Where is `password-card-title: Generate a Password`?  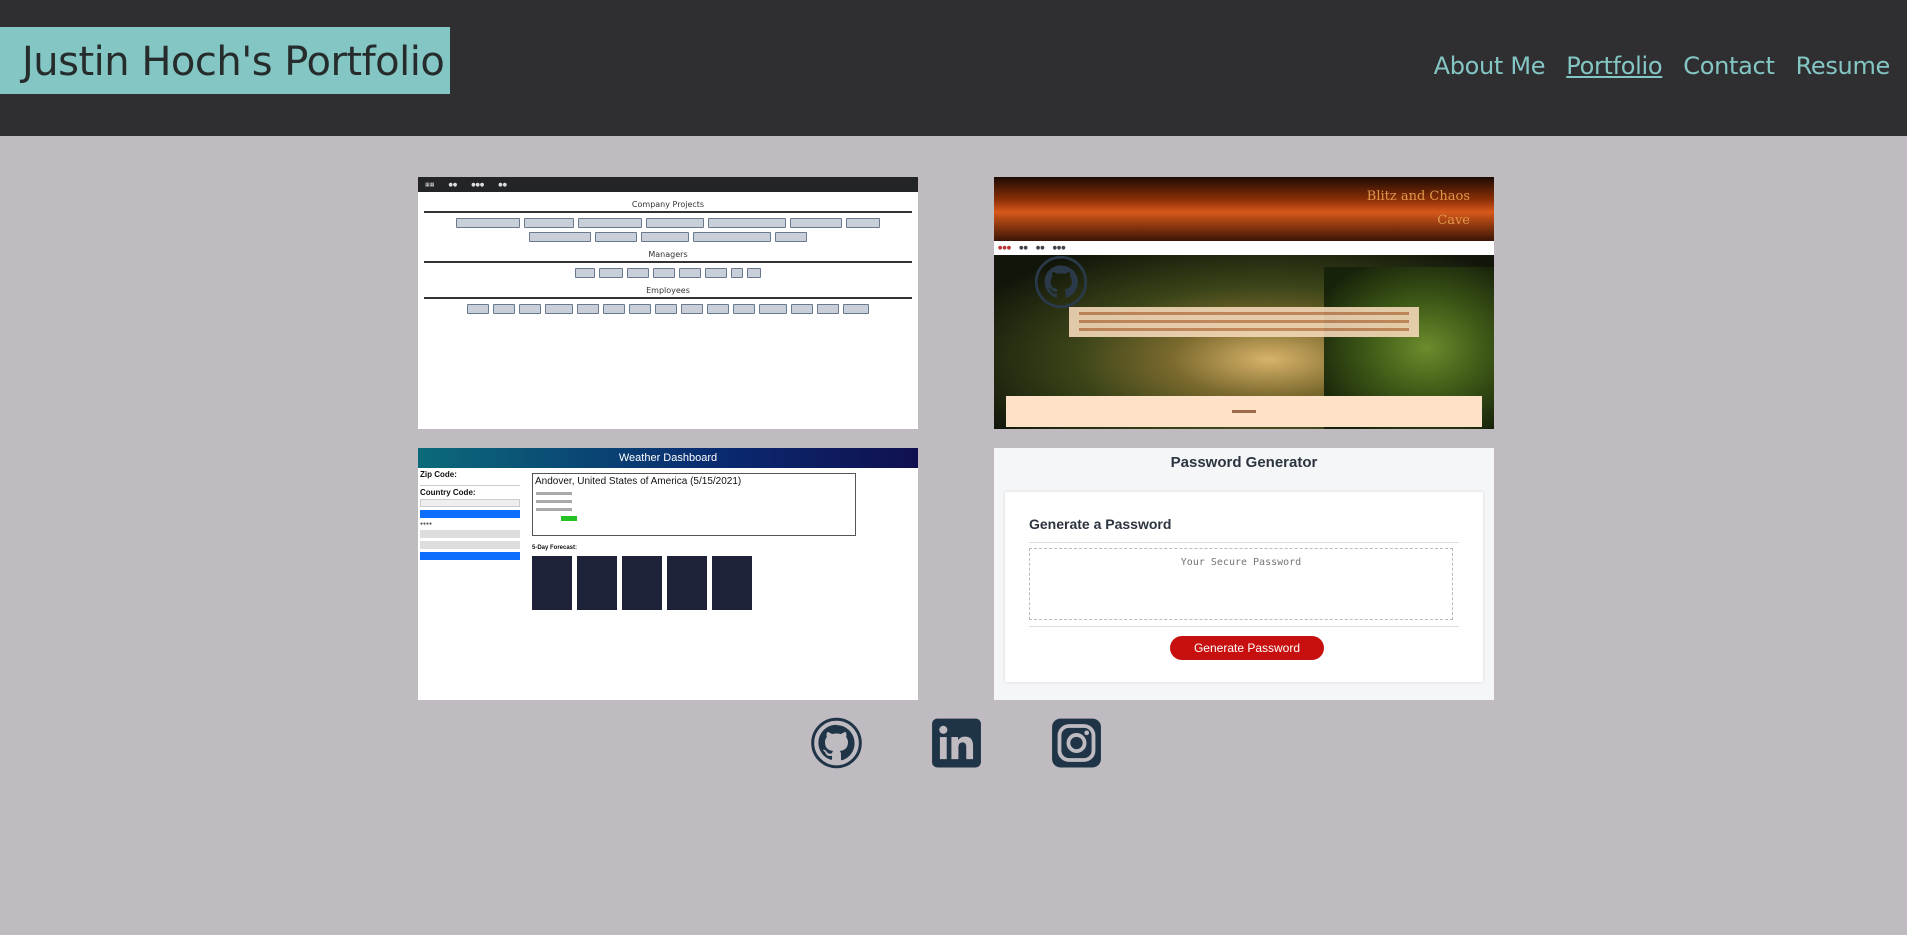
password-card-title: Generate a Password is located at coordinates (1100, 524).